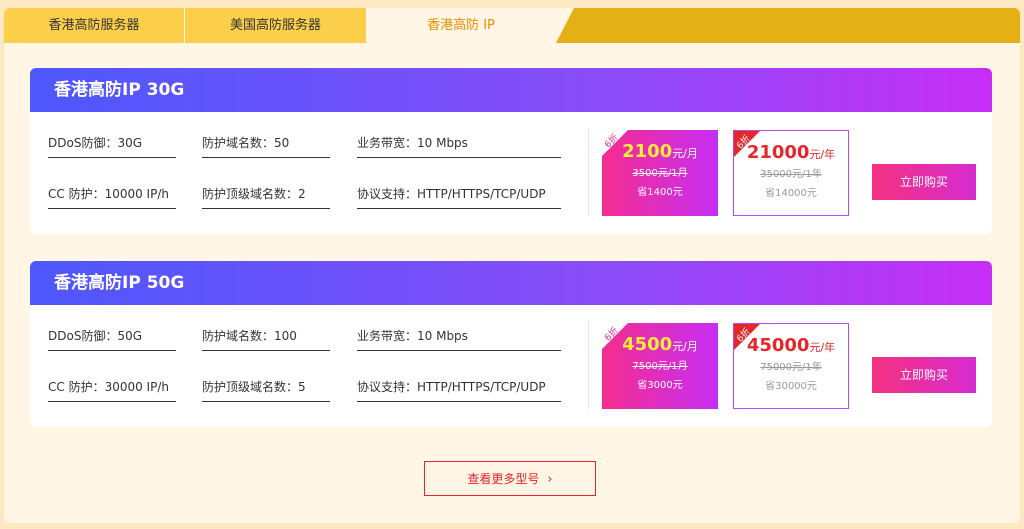 This screenshot has width=1024, height=529. I want to click on yearly-price-option: 6折 45000元/年 75000元/1年 省30000元, so click(791, 366).